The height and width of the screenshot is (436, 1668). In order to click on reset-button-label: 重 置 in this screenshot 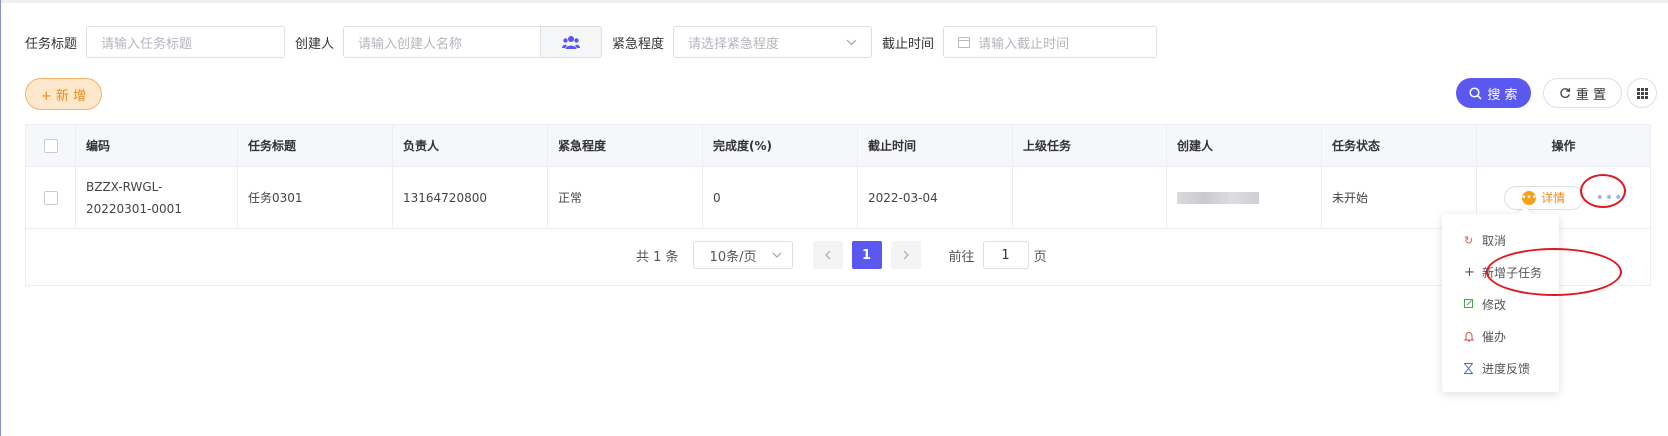, I will do `click(1591, 95)`.